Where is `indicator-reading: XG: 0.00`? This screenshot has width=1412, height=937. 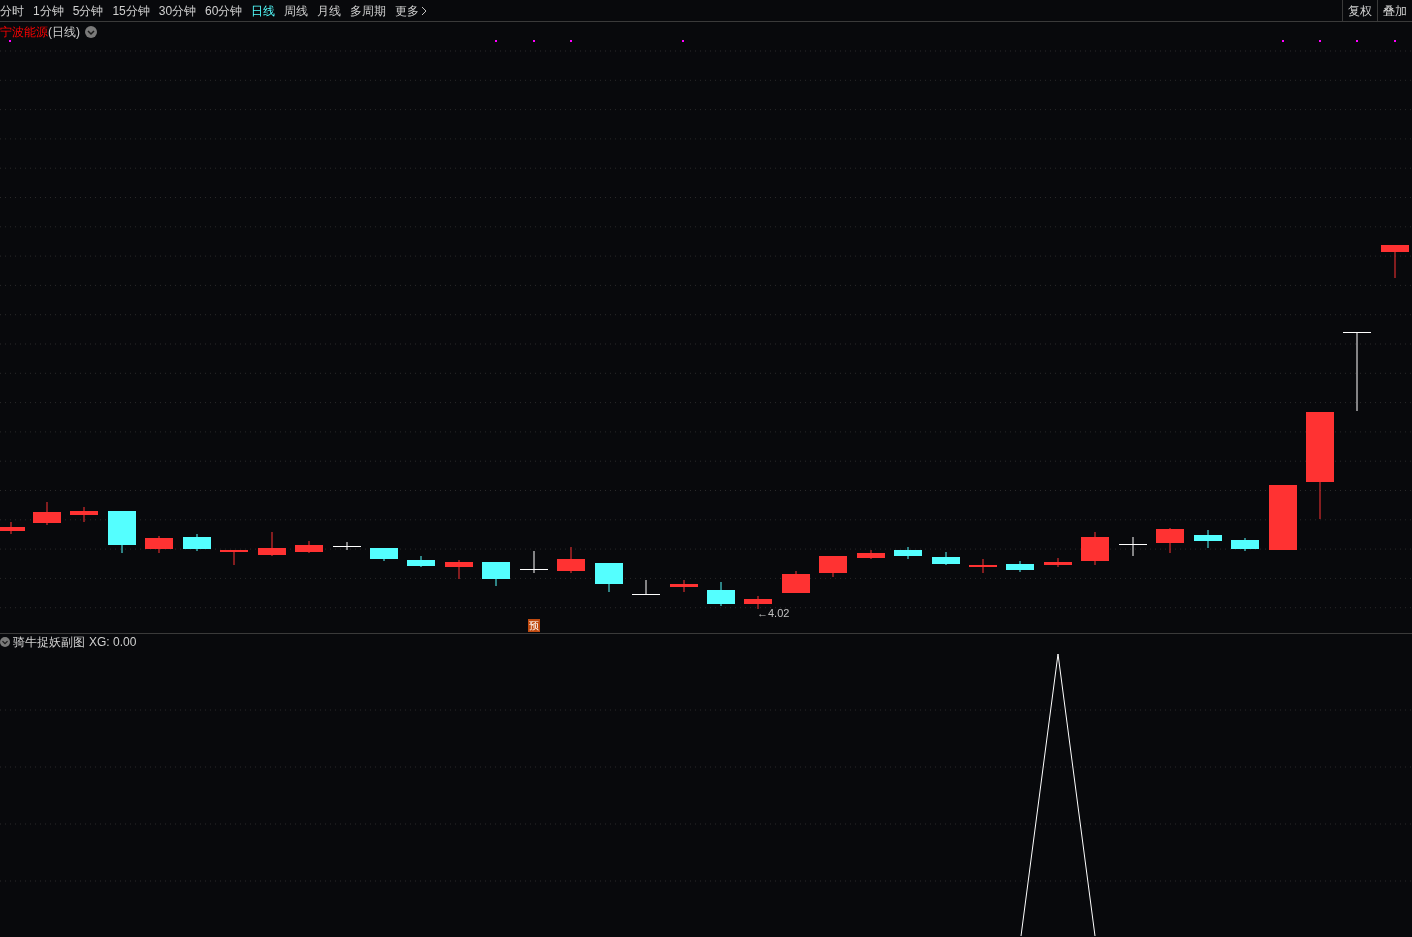
indicator-reading: XG: 0.00 is located at coordinates (113, 642).